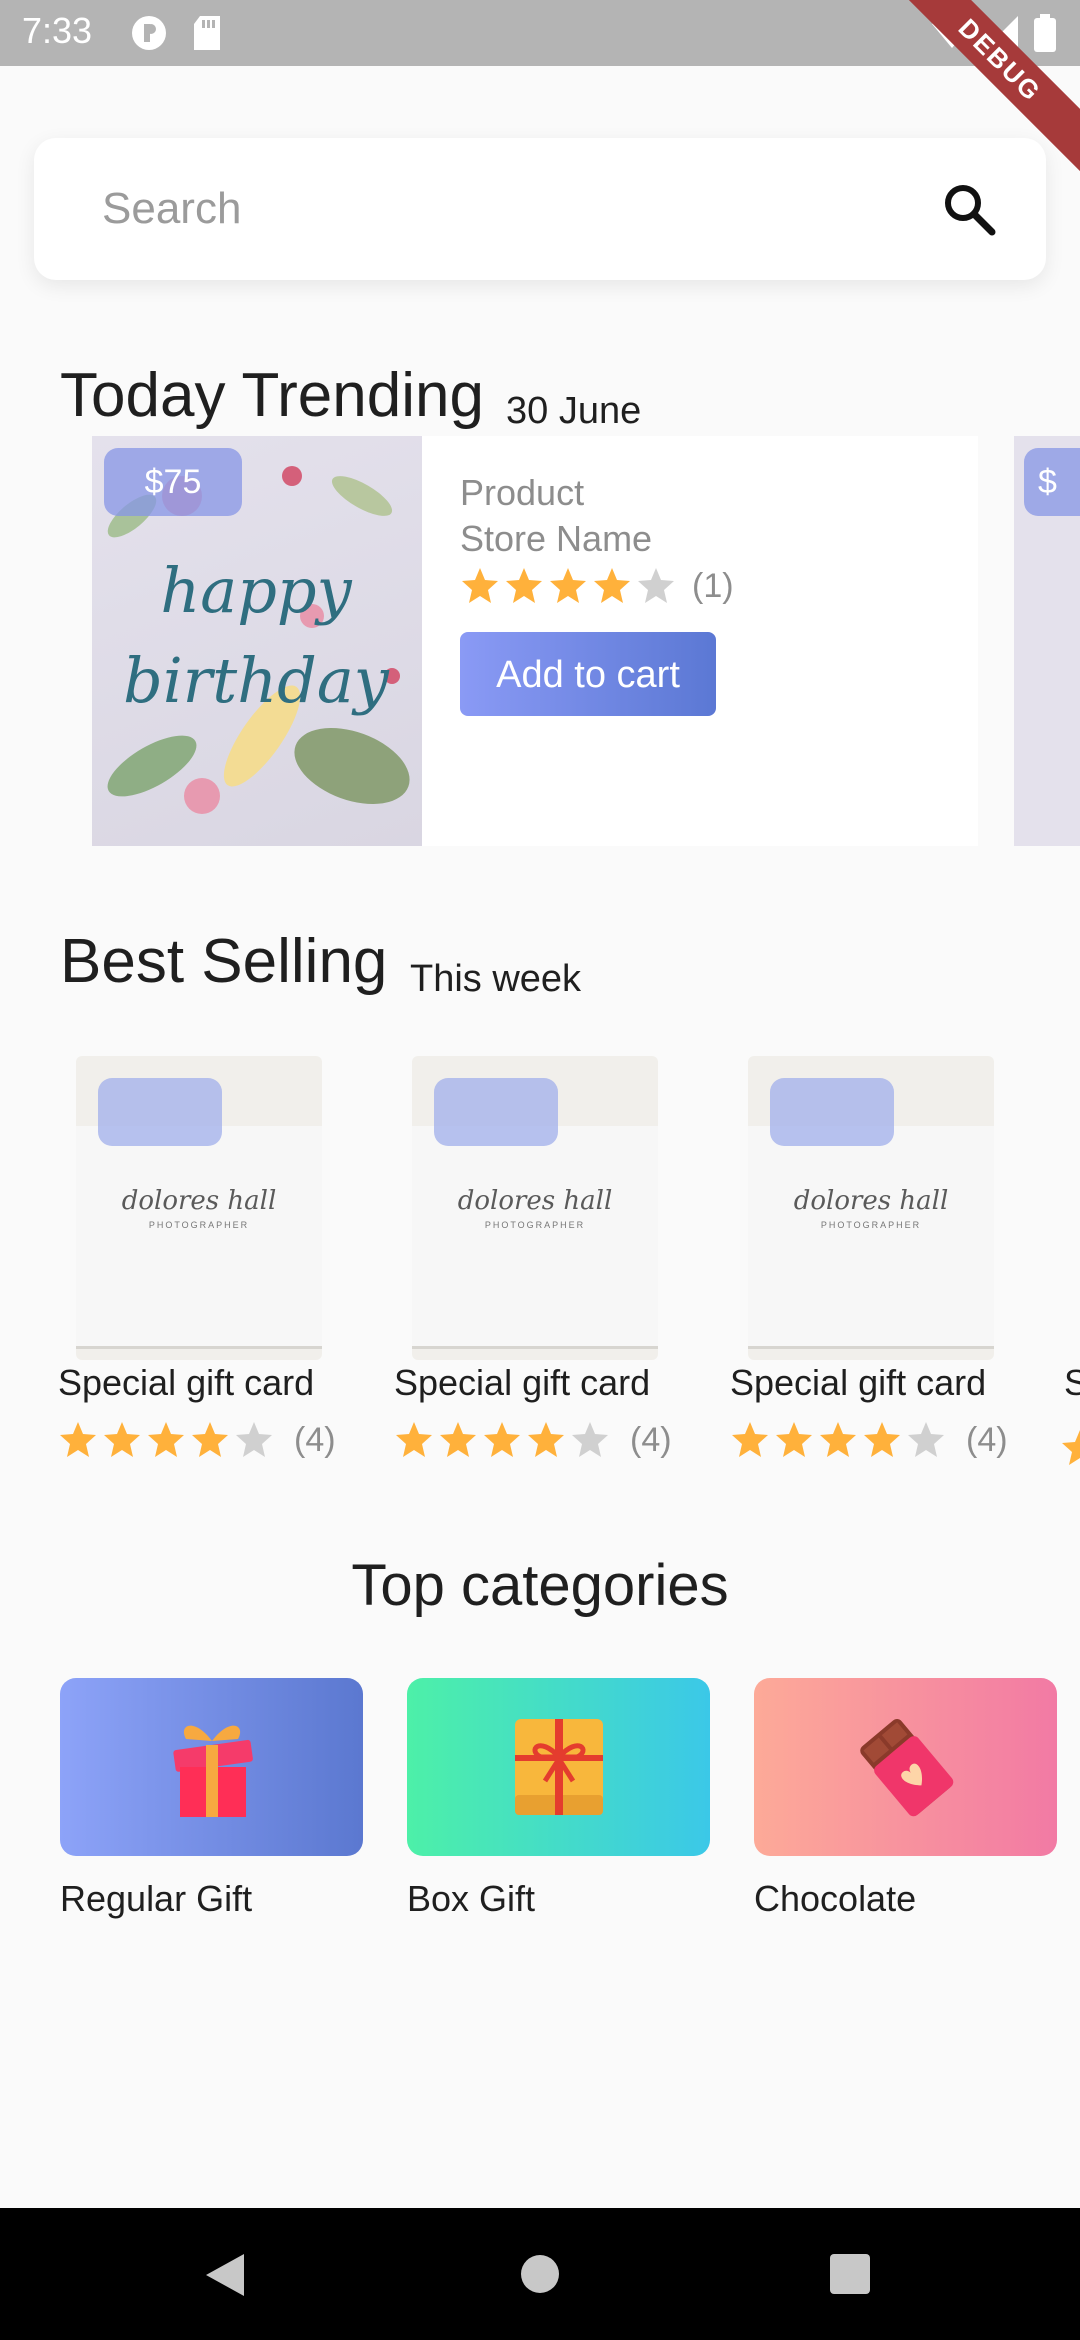  Describe the element at coordinates (540, 209) in the screenshot. I see `search-bar: Search` at that location.